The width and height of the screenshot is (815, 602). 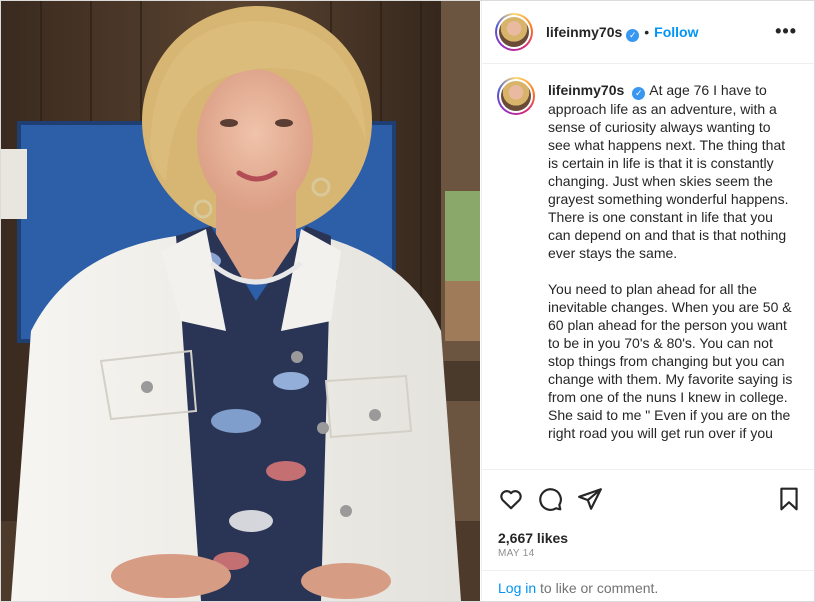 What do you see at coordinates (550, 499) in the screenshot?
I see `comment-icon` at bounding box center [550, 499].